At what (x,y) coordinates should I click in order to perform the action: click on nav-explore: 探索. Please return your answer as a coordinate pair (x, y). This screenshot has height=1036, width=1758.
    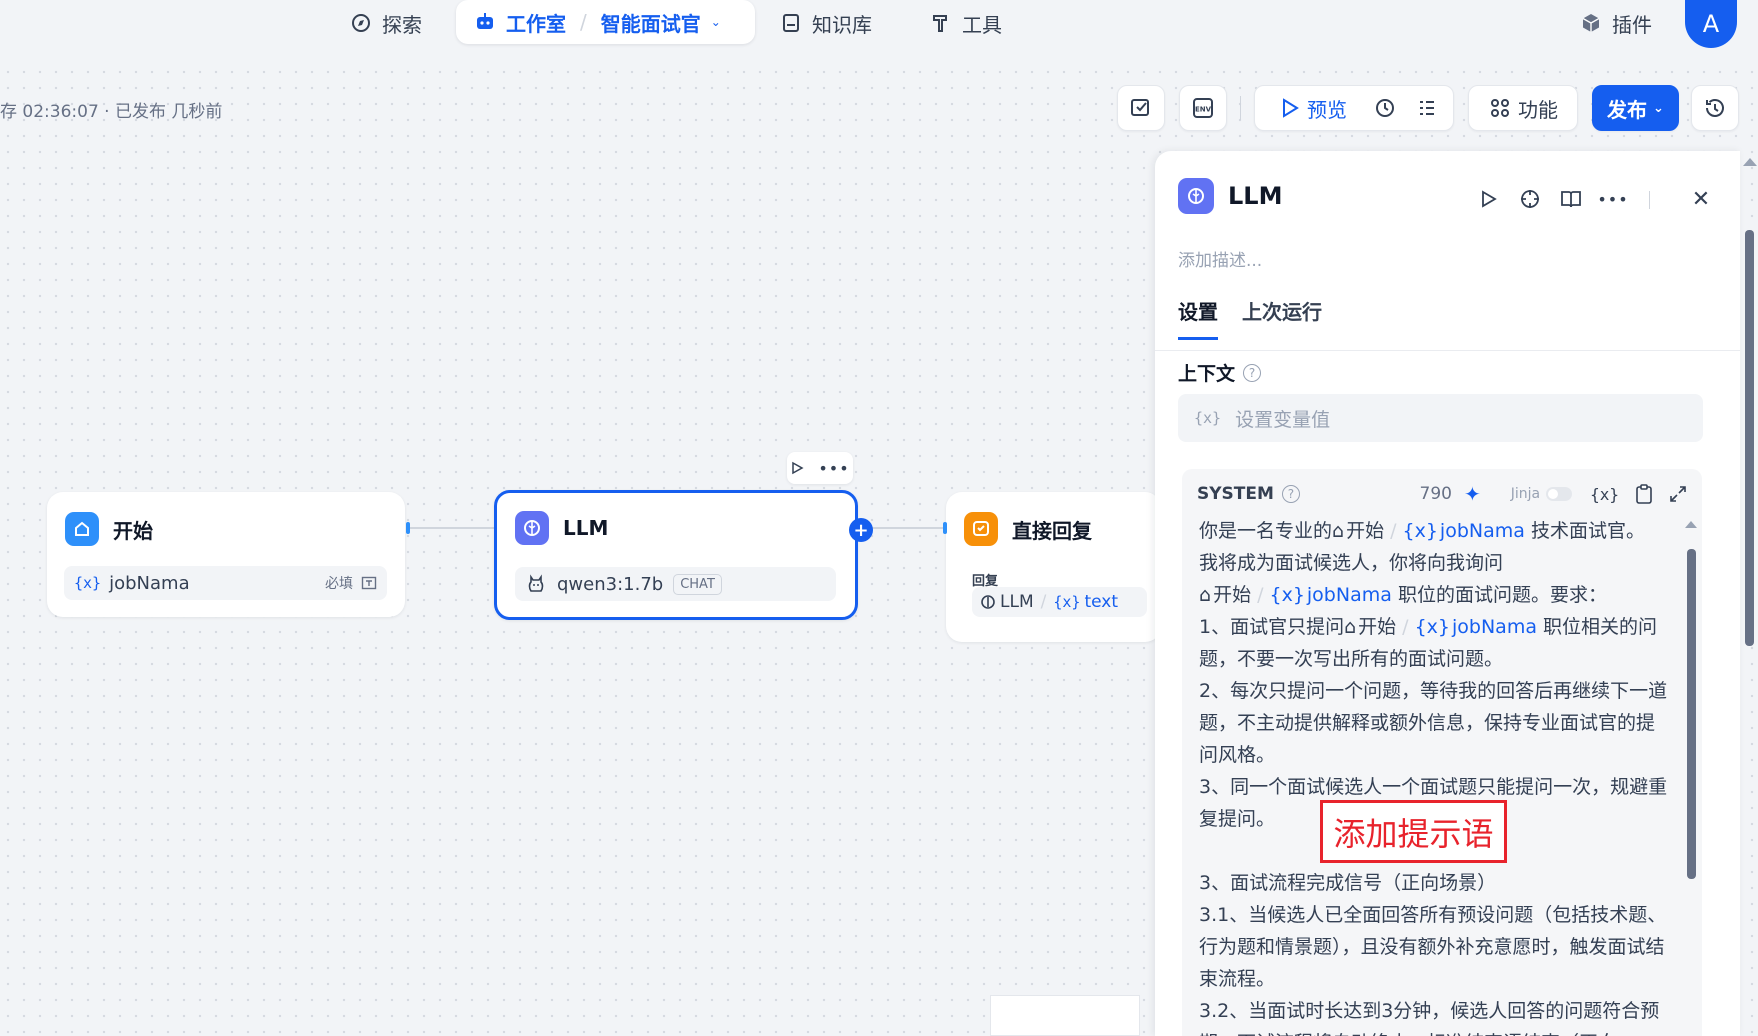
    Looking at the image, I should click on (386, 23).